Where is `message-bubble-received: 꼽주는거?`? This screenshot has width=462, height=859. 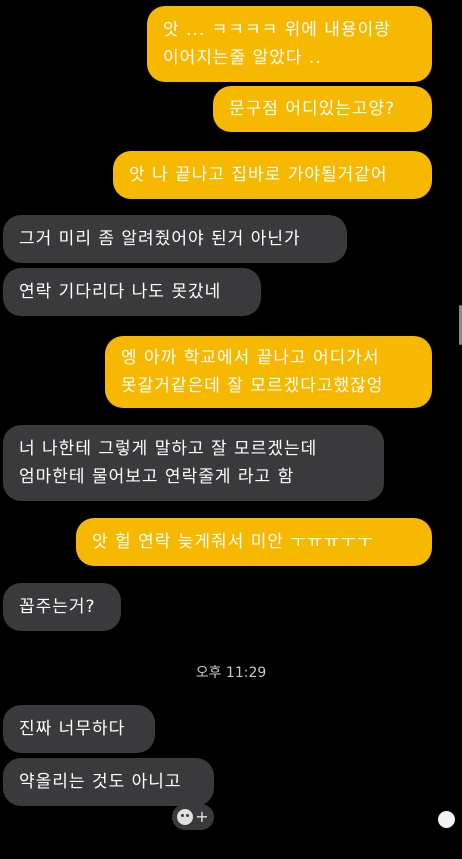 message-bubble-received: 꼽주는거? is located at coordinates (62, 607).